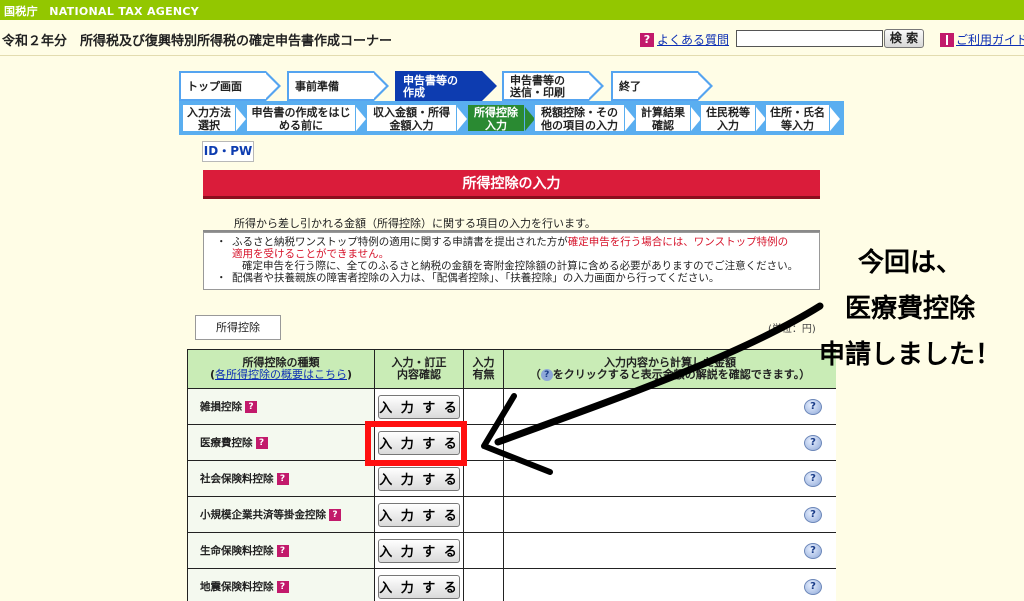  Describe the element at coordinates (411, 112) in the screenshot. I see `substep-label: 収入金額・所得` at that location.